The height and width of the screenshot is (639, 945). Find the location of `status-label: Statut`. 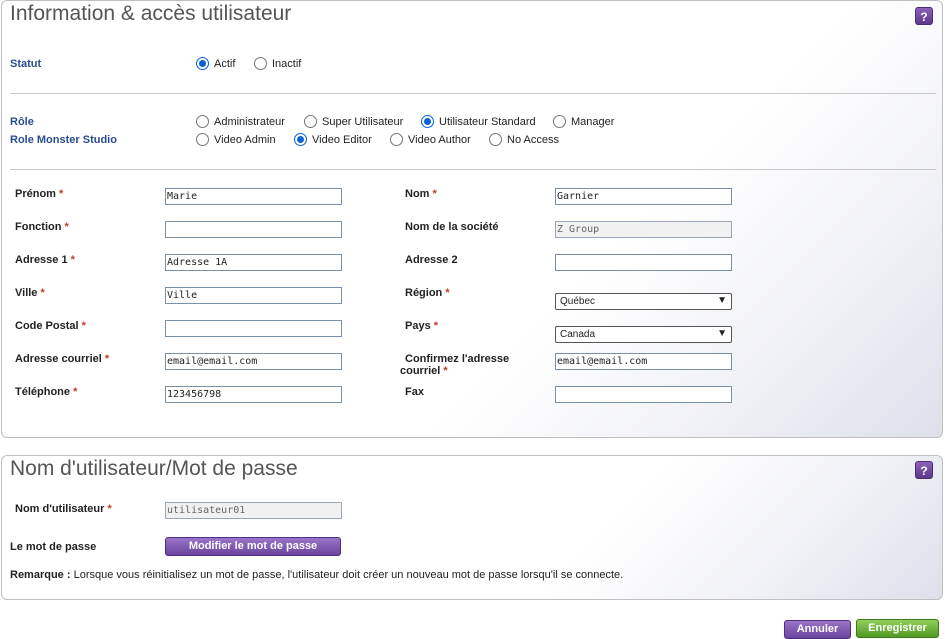

status-label: Statut is located at coordinates (26, 64).